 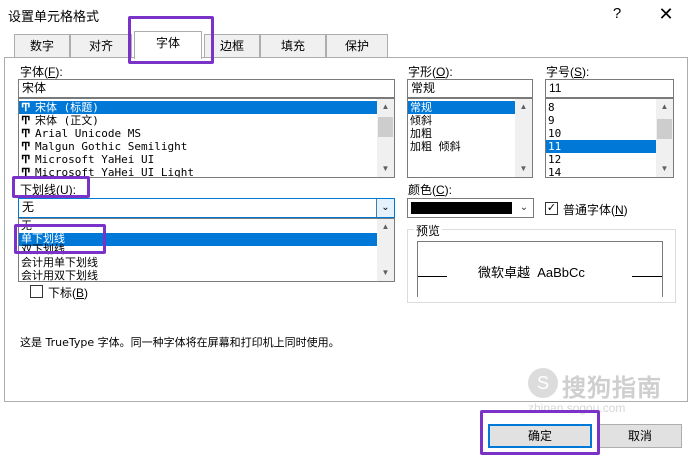 I want to click on title-bar: 设置单元格格式 ? ✕, so click(x=346, y=15).